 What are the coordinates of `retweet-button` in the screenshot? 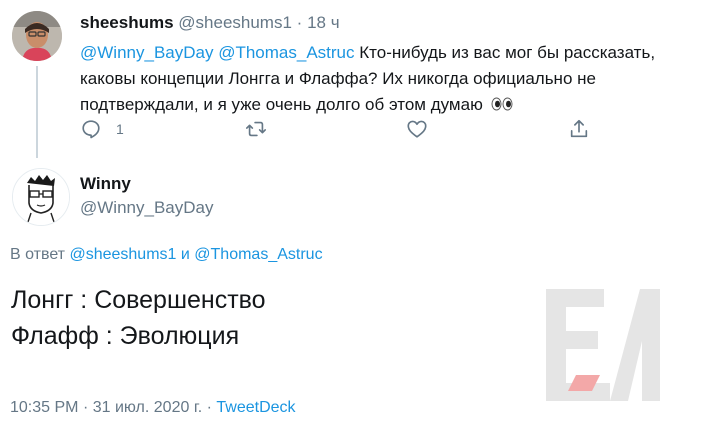 It's located at (256, 129).